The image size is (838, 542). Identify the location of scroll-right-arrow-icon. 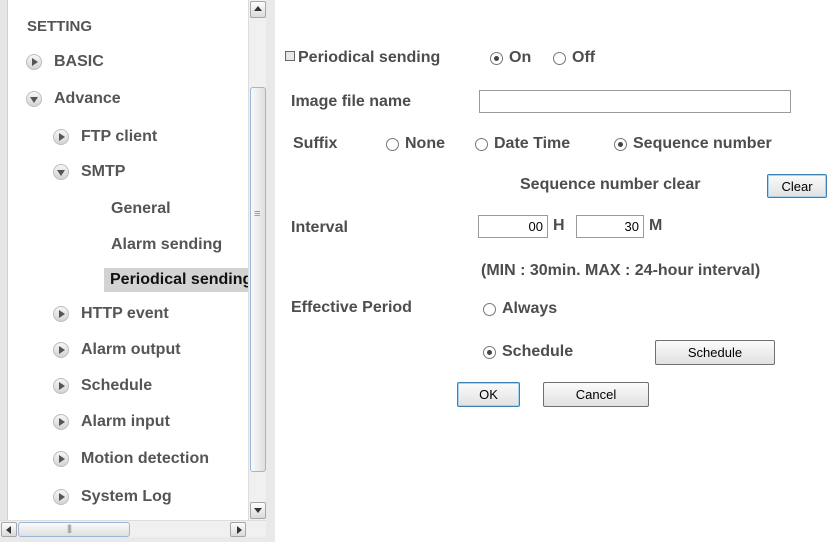
(238, 529).